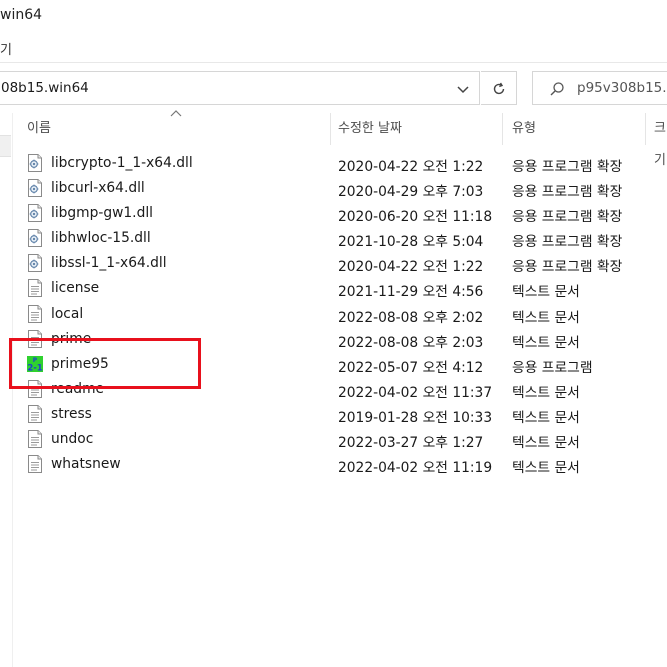  What do you see at coordinates (98, 188) in the screenshot?
I see `file-name: libcurl-x64.dll` at bounding box center [98, 188].